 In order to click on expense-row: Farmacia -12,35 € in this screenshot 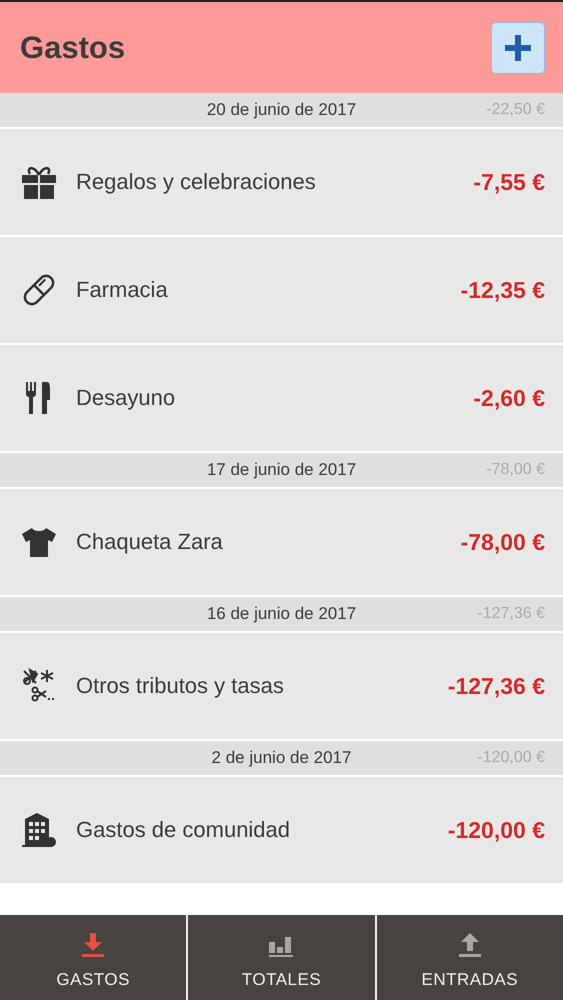, I will do `click(281, 291)`.